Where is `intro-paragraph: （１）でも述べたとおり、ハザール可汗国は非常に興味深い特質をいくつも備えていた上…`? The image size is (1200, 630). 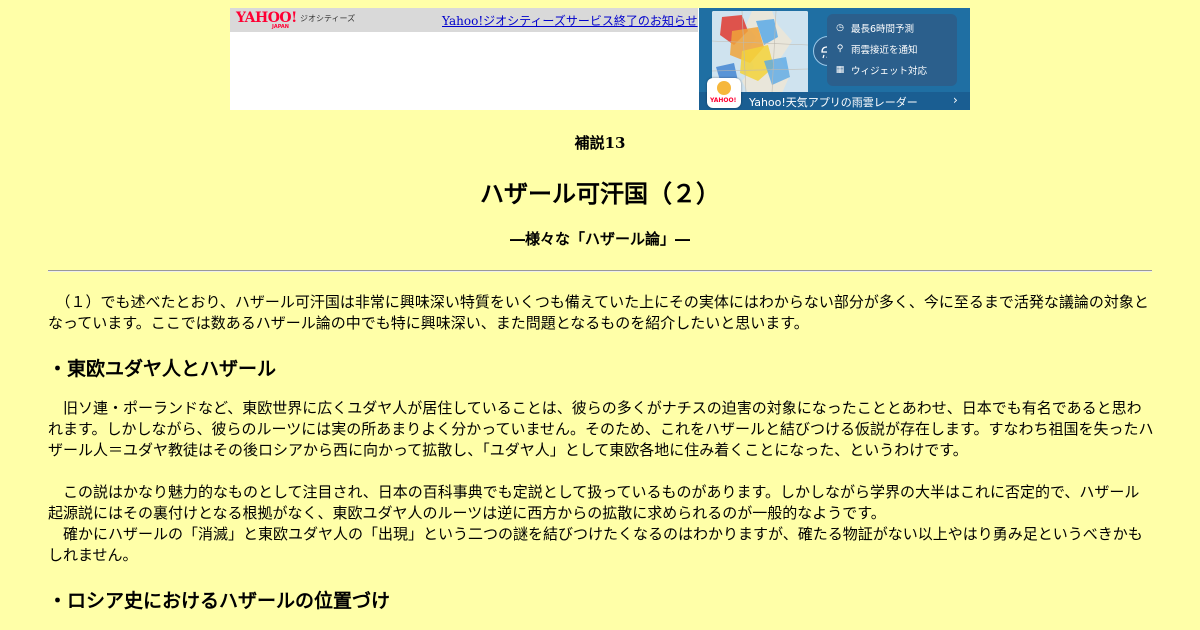
intro-paragraph: （１）でも述べたとおり、ハザール可汗国は非常に興味深い特質をいくつも備えていた上… is located at coordinates (598, 312).